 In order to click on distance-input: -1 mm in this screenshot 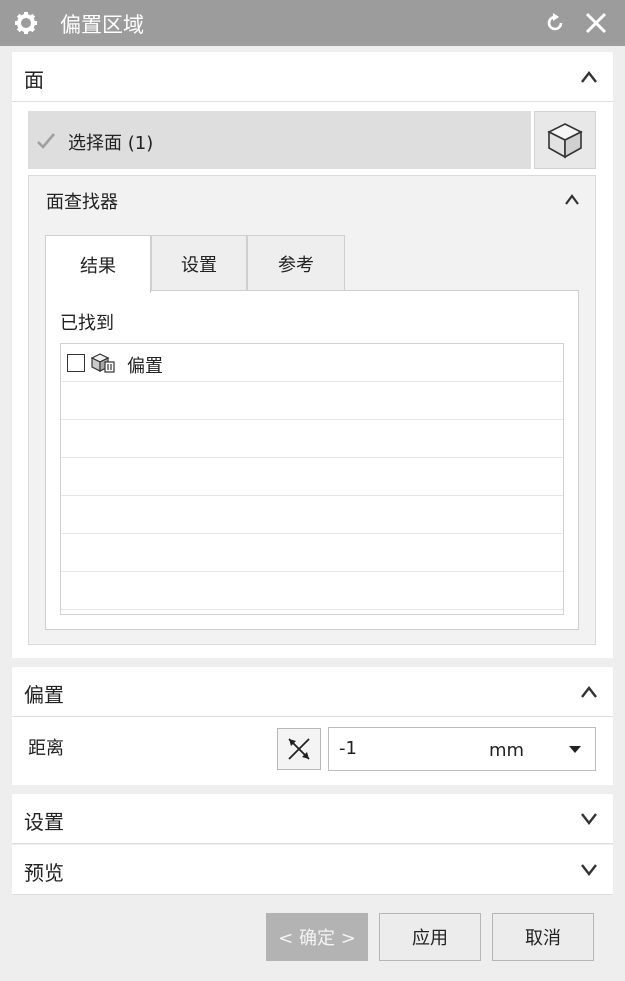, I will do `click(462, 749)`.